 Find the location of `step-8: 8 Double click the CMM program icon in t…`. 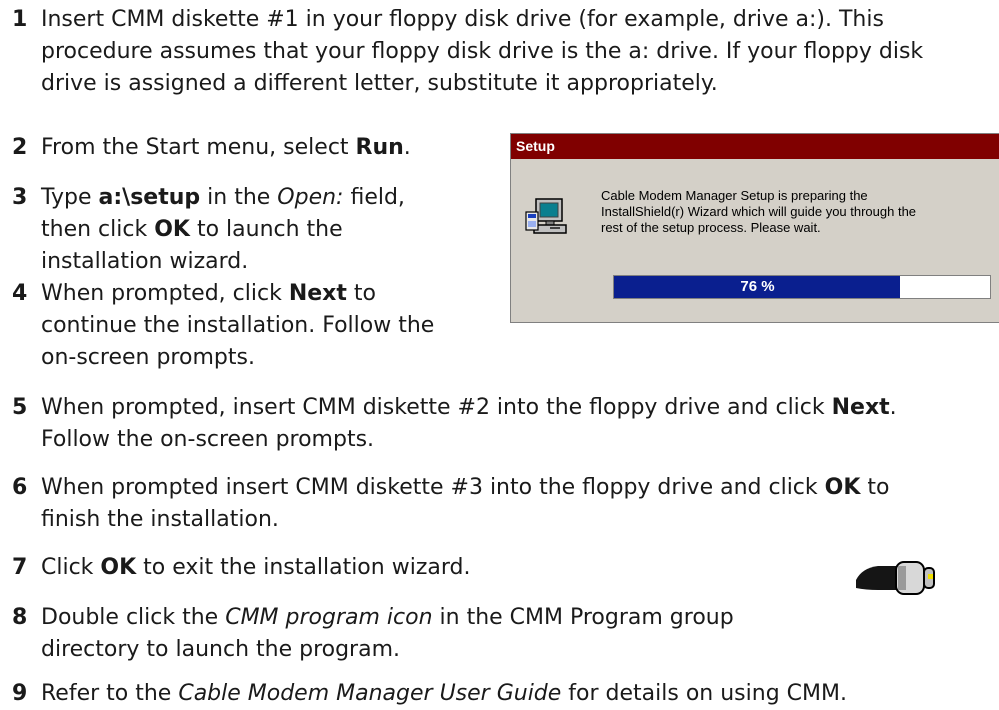

step-8: 8 Double click the CMM program icon in t… is located at coordinates (373, 634).